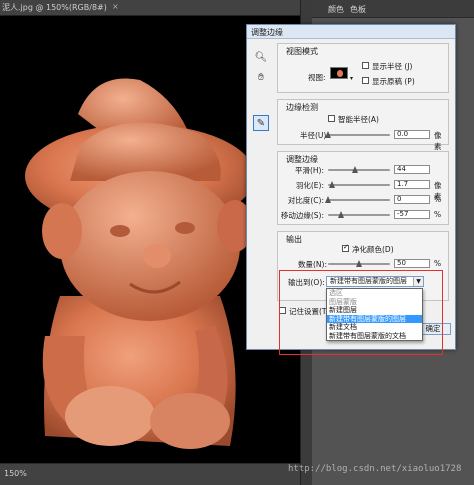  What do you see at coordinates (262, 92) in the screenshot?
I see `tool-column: 🔍︎ ✋︎ ✎` at bounding box center [262, 92].